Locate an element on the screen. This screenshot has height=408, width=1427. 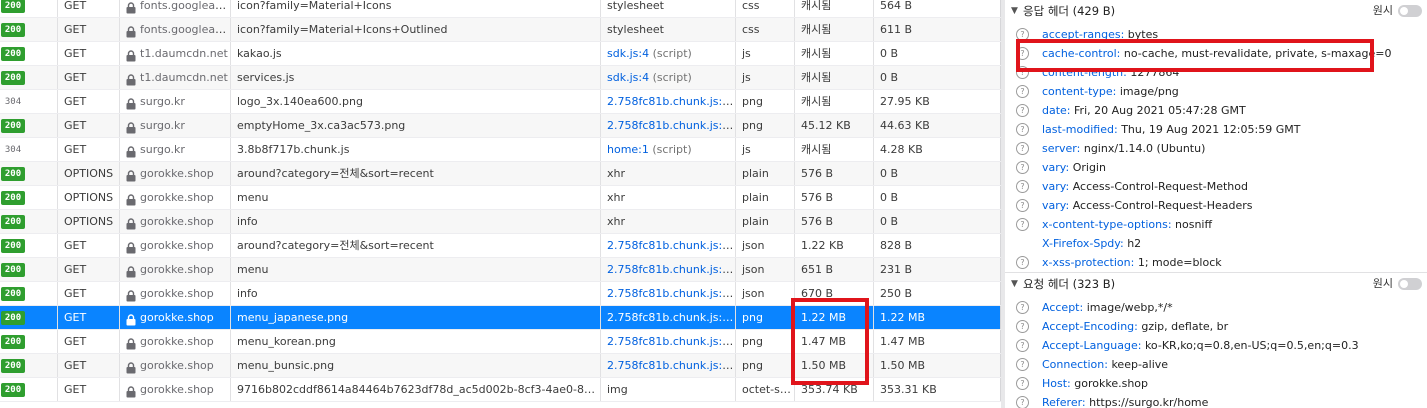
initiator-link: stylesheet is located at coordinates (635, 6).